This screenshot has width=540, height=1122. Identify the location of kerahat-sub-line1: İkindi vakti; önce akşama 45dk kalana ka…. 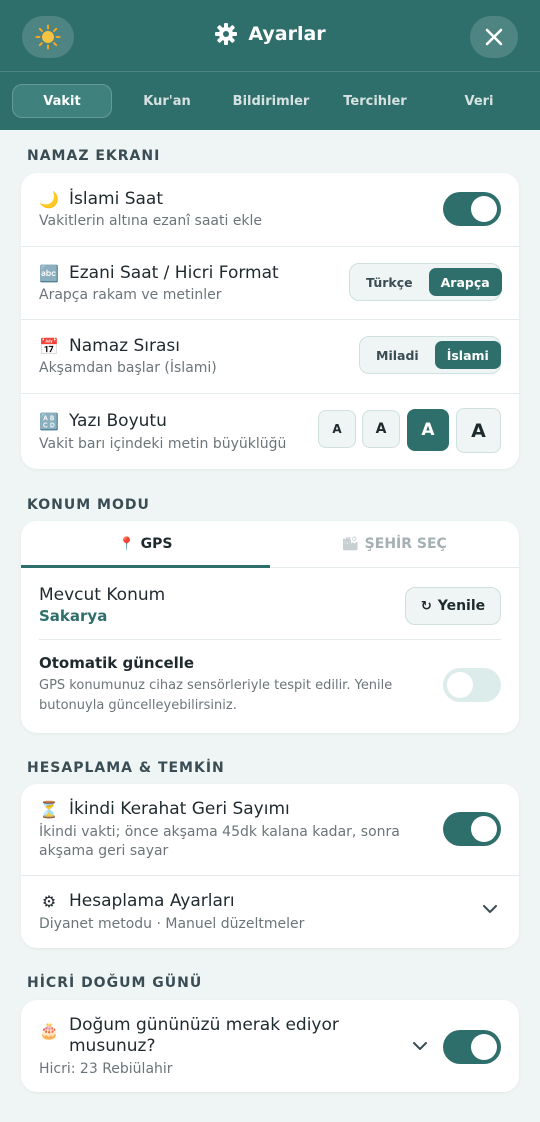
(219, 832).